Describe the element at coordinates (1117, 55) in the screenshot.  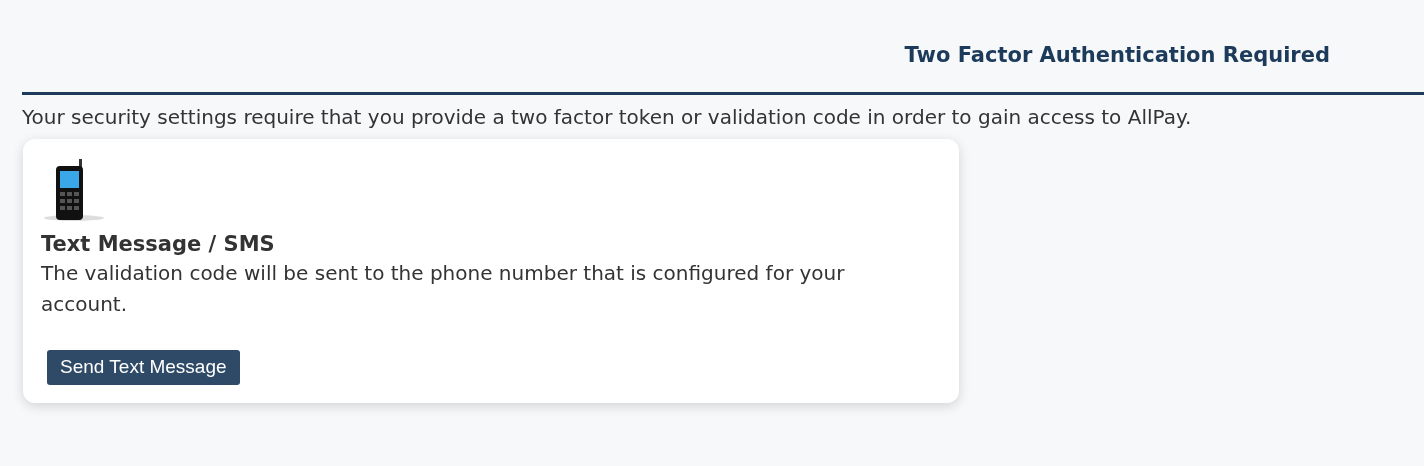
I see `page-title: Two Factor Authentication Required` at that location.